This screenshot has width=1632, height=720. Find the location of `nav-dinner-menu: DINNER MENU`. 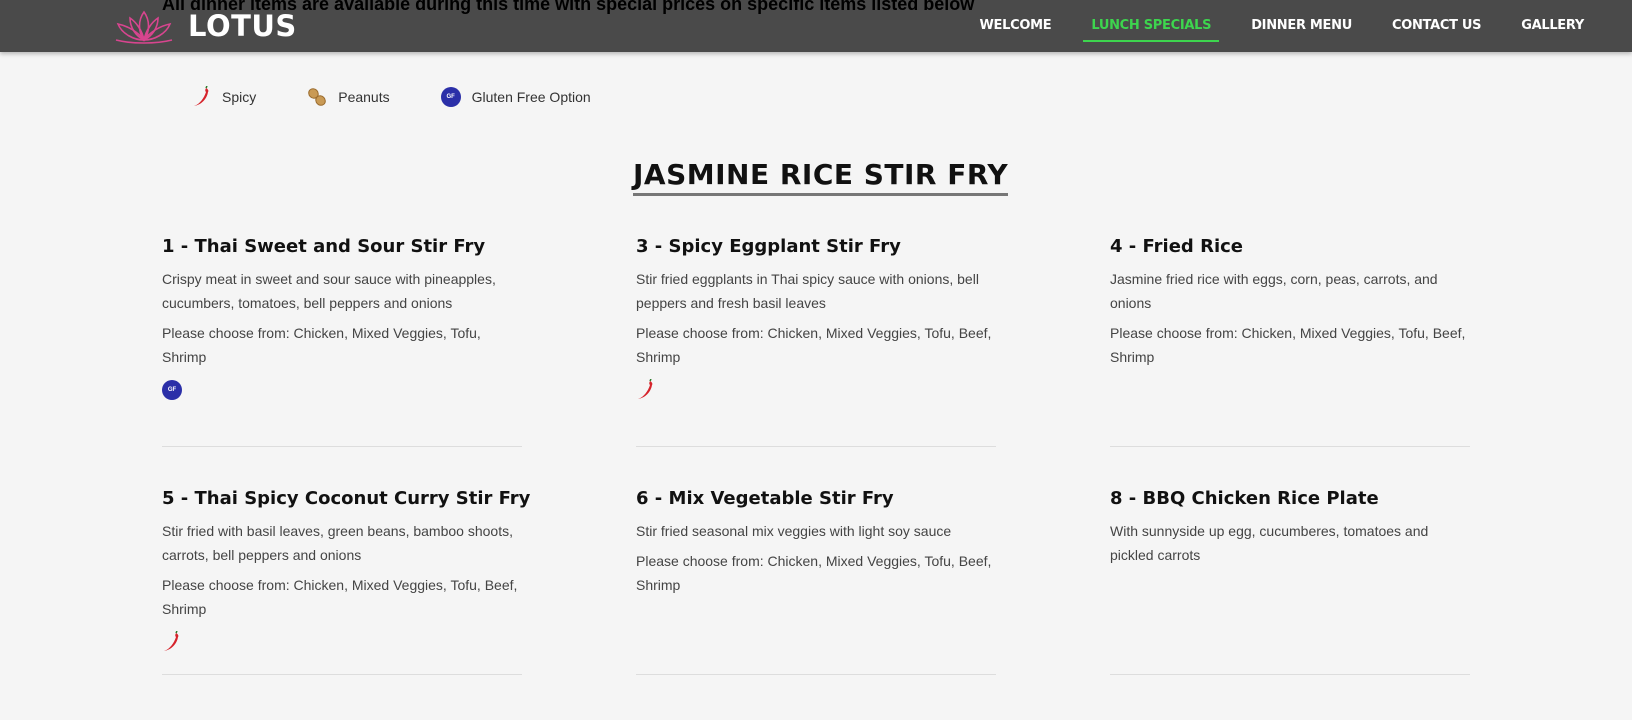

nav-dinner-menu: DINNER MENU is located at coordinates (1301, 26).